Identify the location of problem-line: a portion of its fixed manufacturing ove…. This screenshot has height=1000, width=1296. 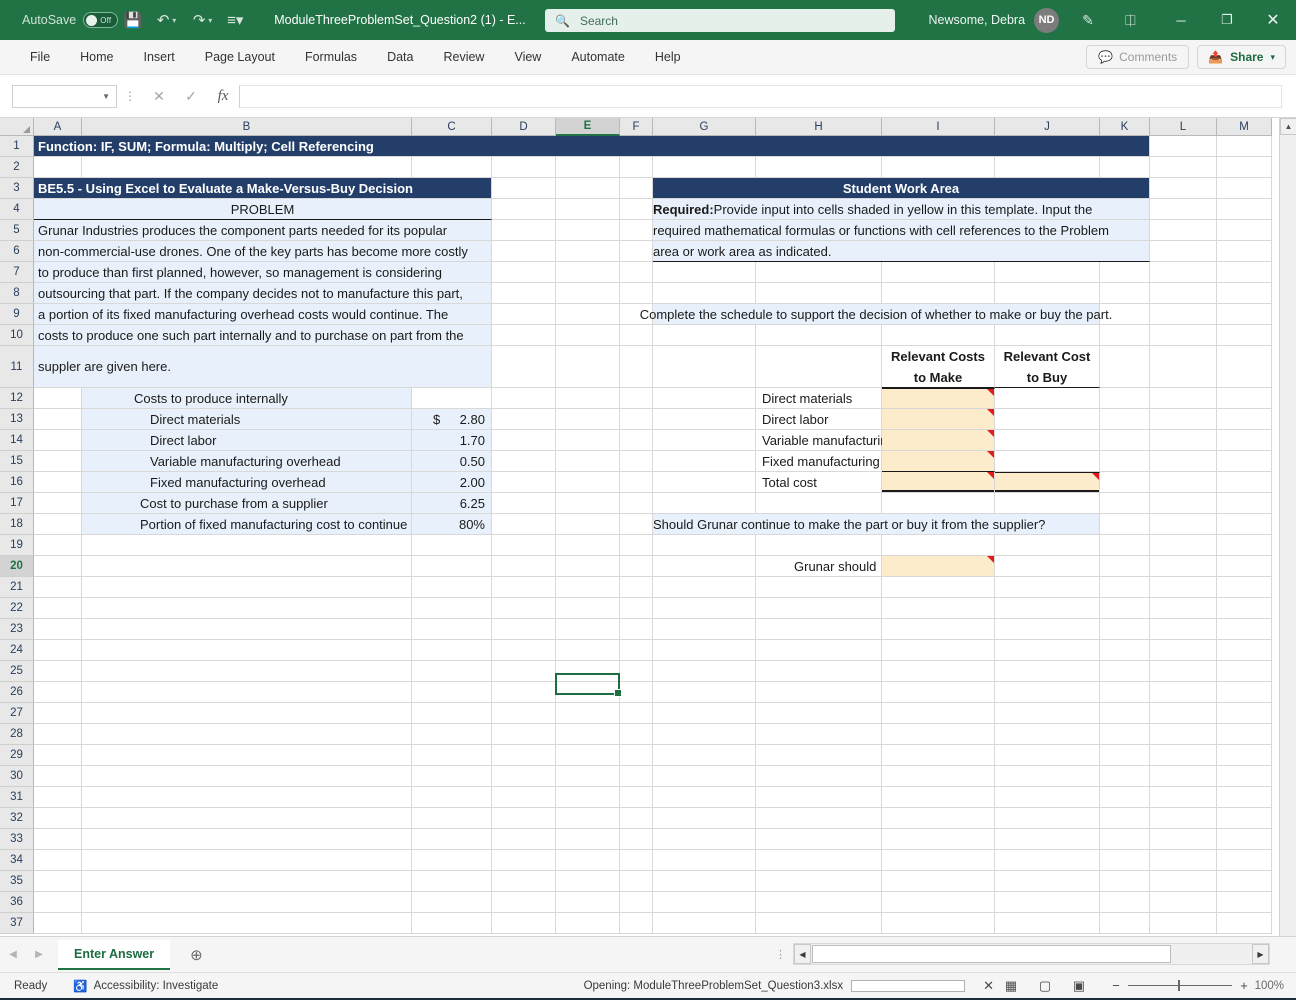
(263, 314).